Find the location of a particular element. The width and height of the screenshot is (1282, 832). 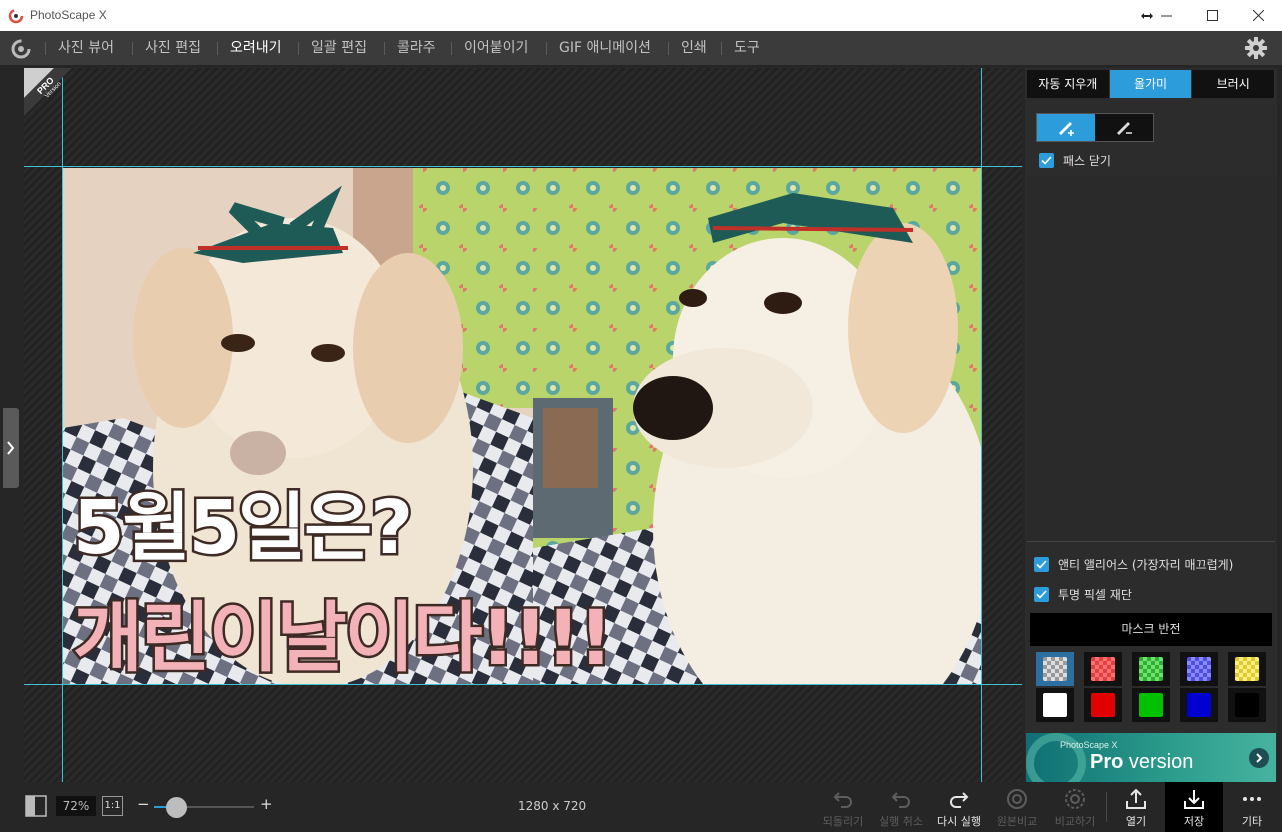

close-path-option: 패스 닫기 is located at coordinates (1075, 160).